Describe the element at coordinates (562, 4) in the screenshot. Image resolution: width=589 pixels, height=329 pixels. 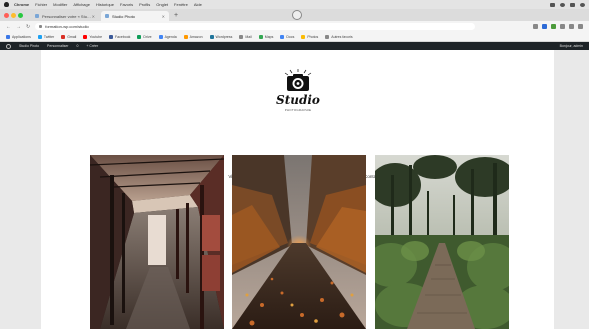
I see `wifi-icon` at that location.